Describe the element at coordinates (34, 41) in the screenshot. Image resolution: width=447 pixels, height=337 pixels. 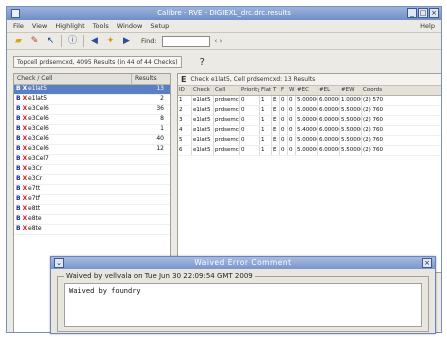
I see `pencil-icon: ✎` at that location.